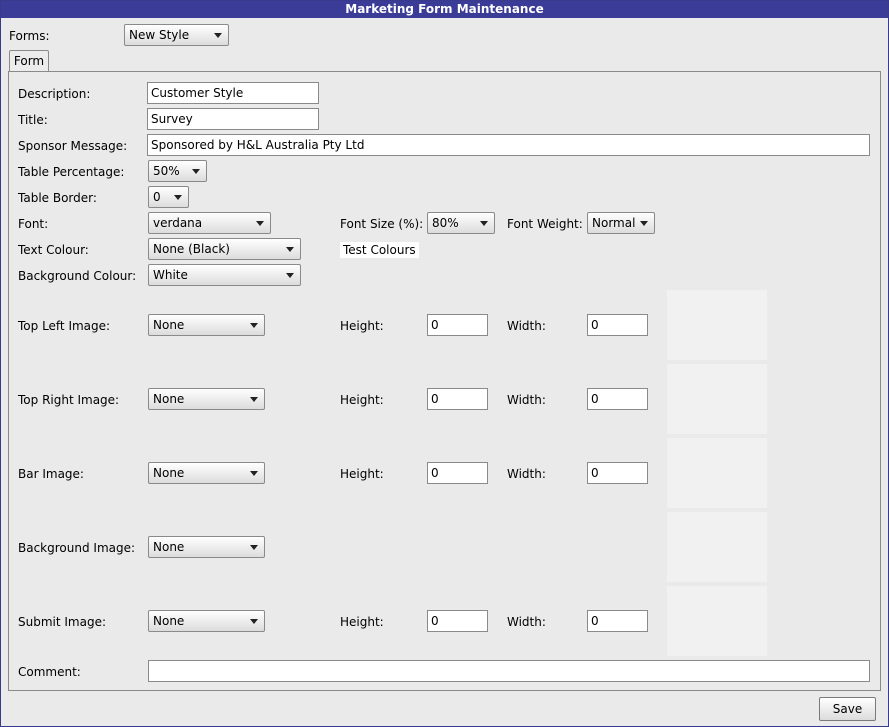  I want to click on top-left-width-field: 0, so click(617, 325).